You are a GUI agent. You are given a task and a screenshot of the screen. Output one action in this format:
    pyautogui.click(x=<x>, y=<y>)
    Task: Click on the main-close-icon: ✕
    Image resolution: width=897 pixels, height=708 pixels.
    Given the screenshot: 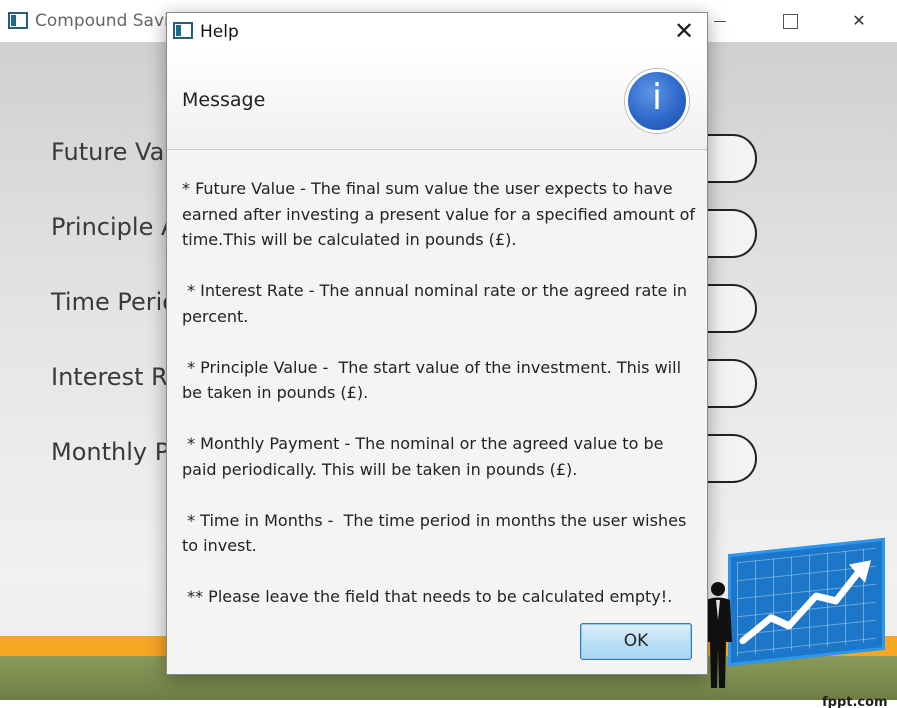 What is the action you would take?
    pyautogui.click(x=859, y=21)
    